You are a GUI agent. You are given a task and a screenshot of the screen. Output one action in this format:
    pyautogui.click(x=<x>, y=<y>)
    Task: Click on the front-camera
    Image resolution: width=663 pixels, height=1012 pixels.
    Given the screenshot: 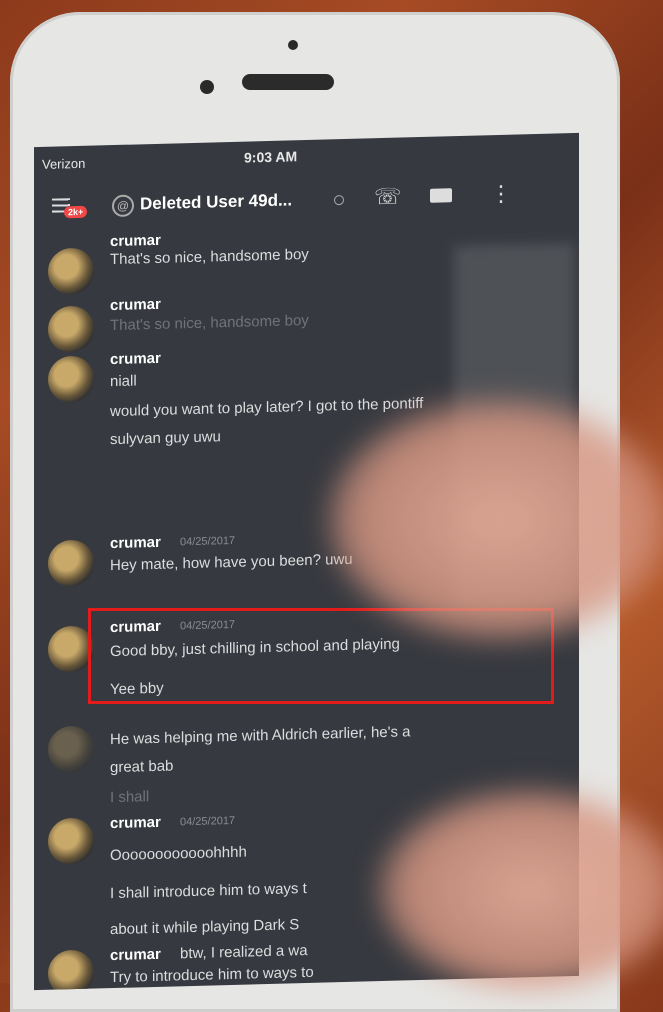 What is the action you would take?
    pyautogui.click(x=207, y=87)
    